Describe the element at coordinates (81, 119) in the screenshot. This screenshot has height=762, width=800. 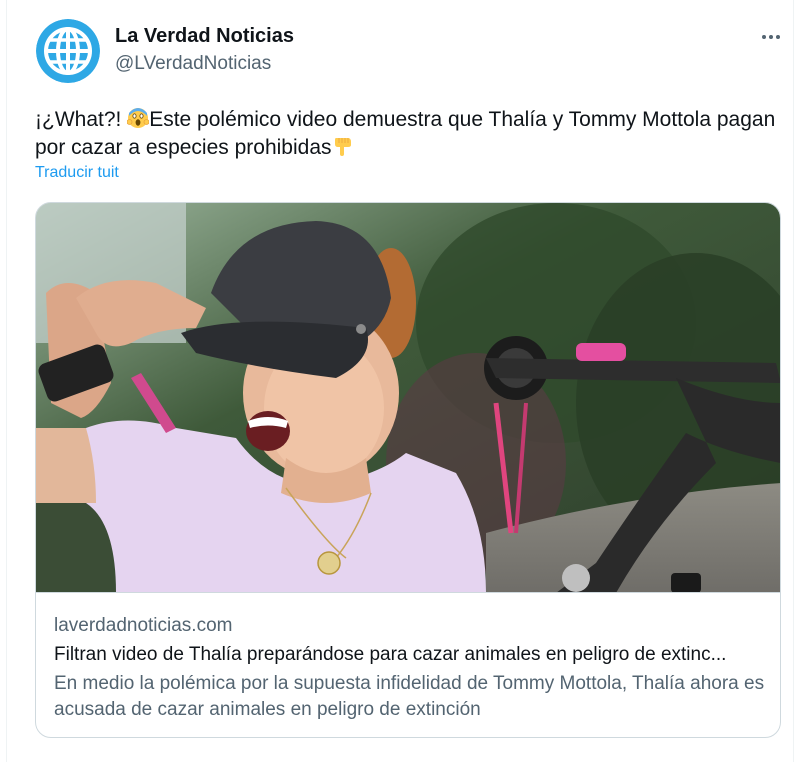
I see `tweet-text-part1: ¡¿What?!` at that location.